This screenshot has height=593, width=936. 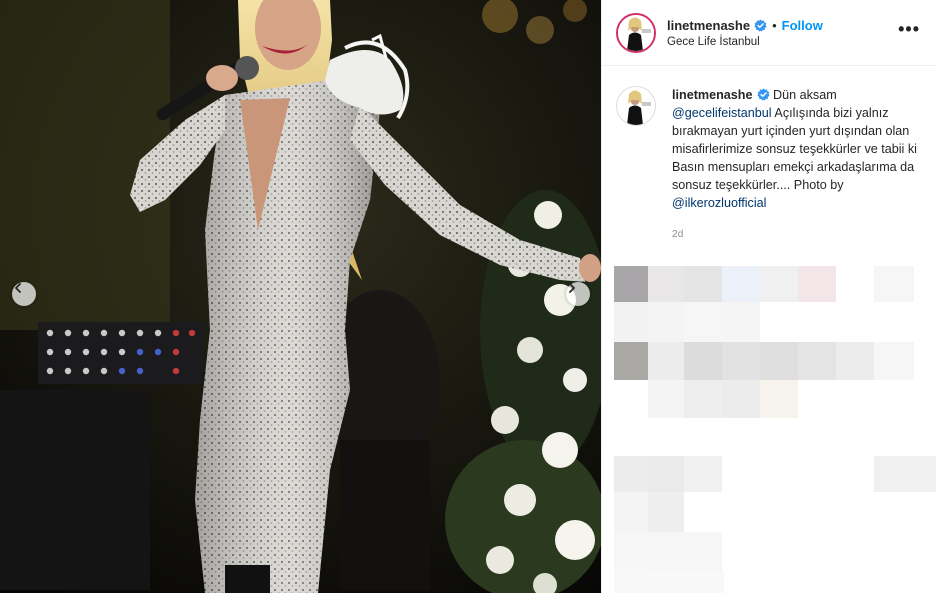 I want to click on previous-photo-button, so click(x=24, y=294).